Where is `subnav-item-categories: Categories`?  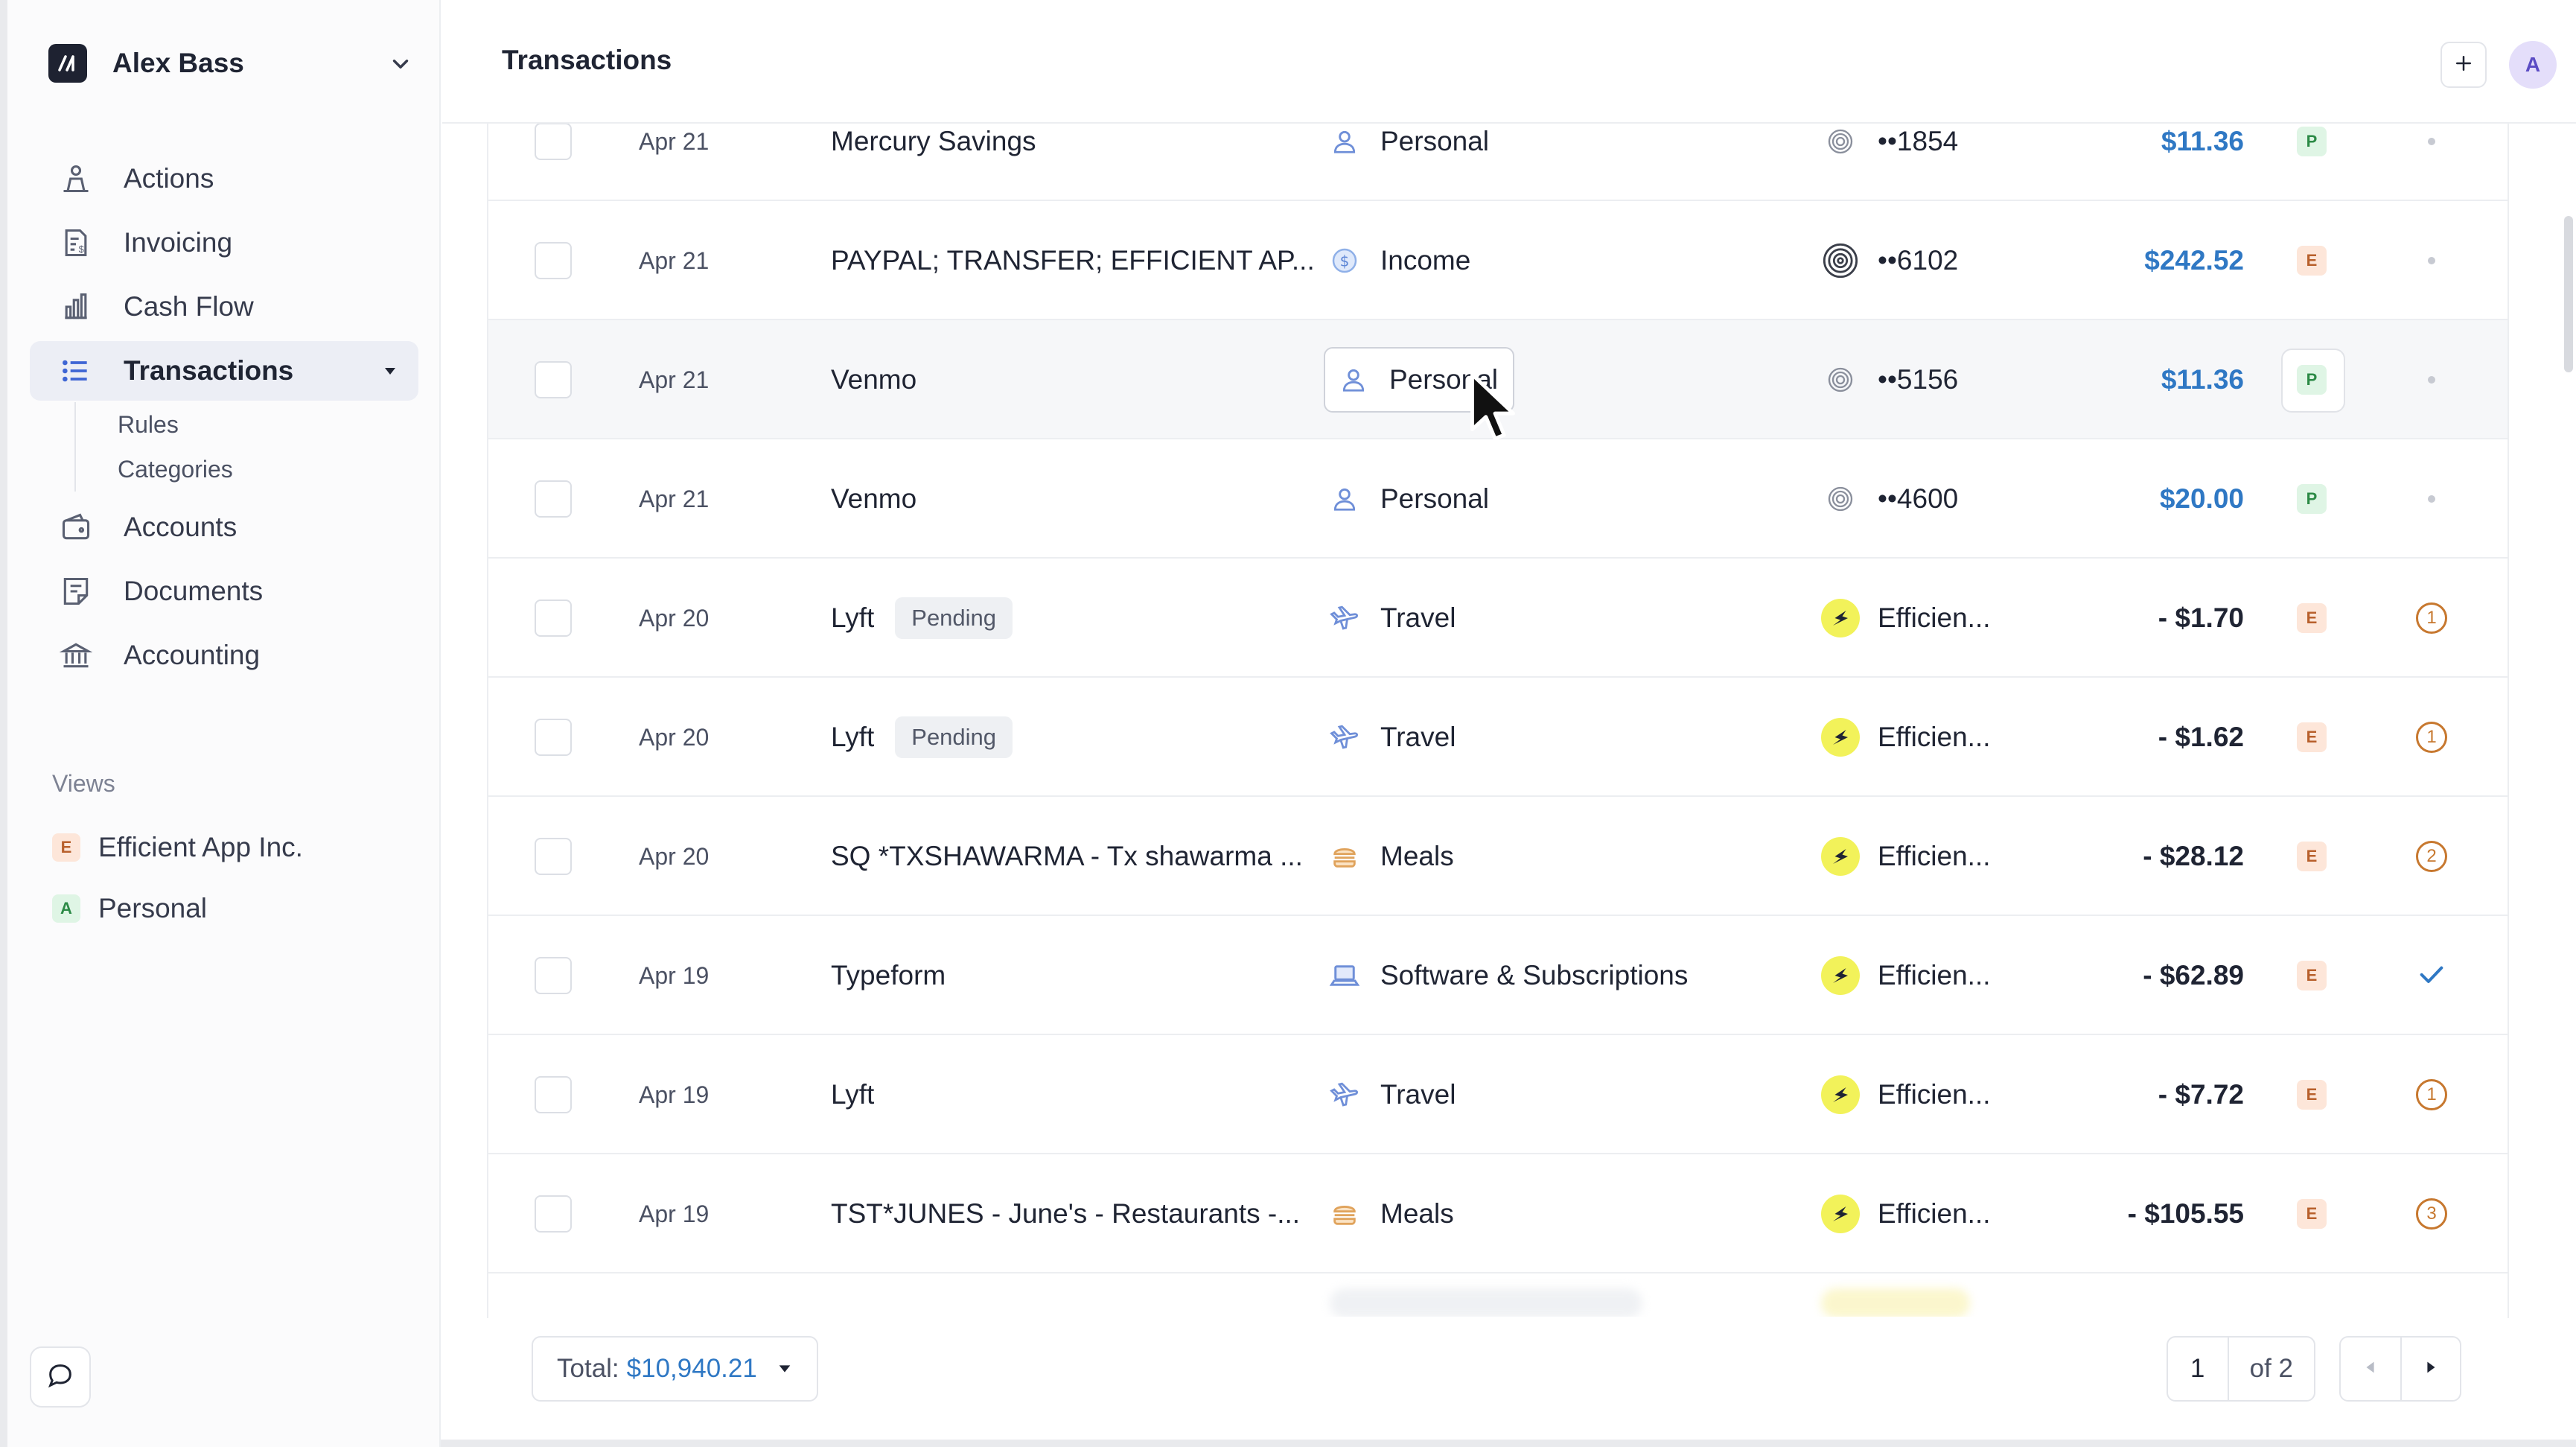
subnav-item-categories: Categories is located at coordinates (268, 469).